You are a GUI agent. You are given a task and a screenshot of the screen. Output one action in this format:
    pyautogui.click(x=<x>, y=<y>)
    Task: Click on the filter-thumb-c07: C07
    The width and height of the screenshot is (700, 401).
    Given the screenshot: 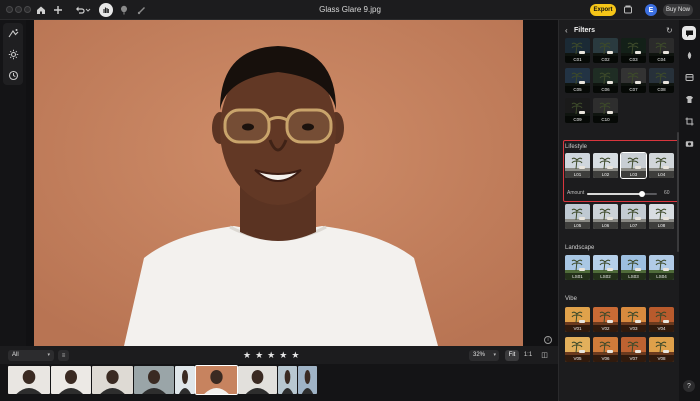 What is the action you would take?
    pyautogui.click(x=633, y=80)
    